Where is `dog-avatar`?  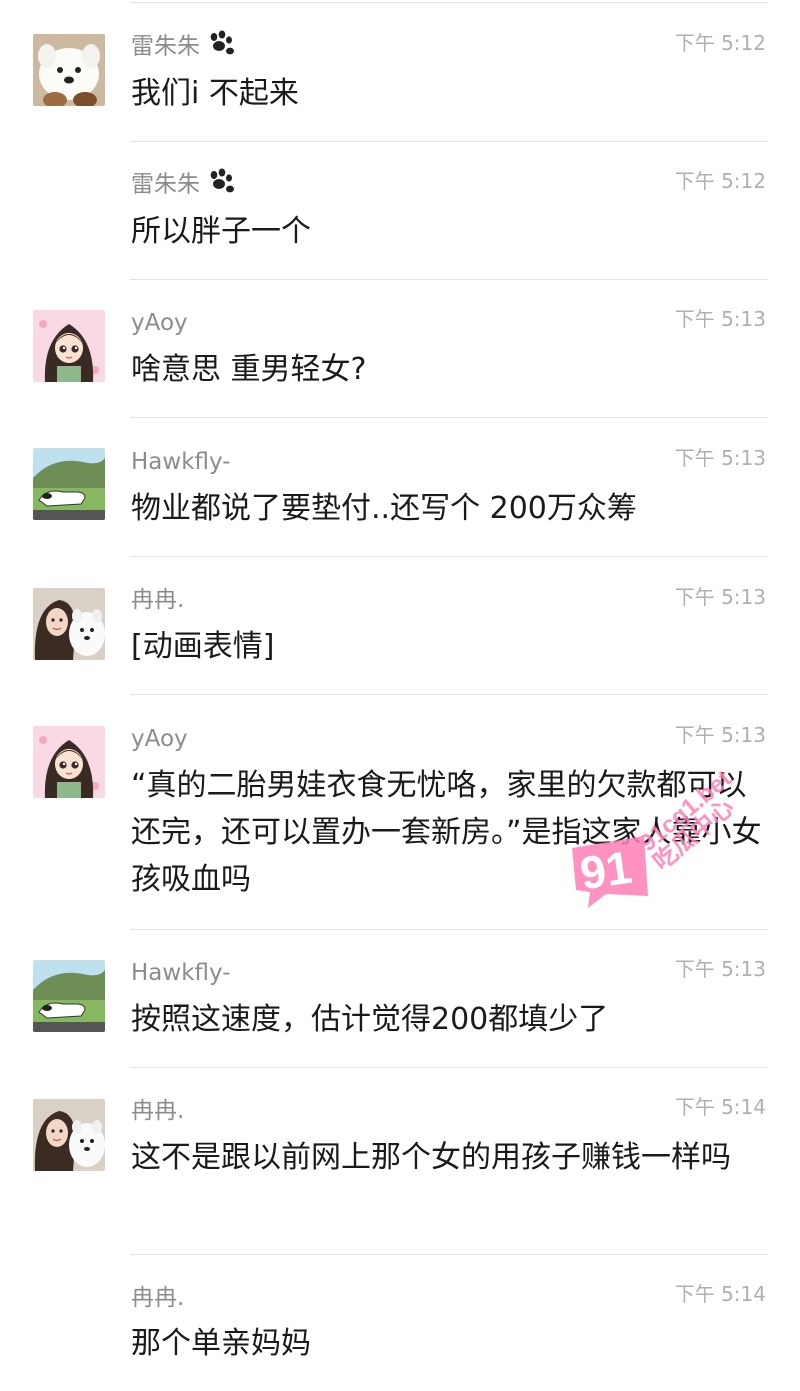
dog-avatar is located at coordinates (69, 70).